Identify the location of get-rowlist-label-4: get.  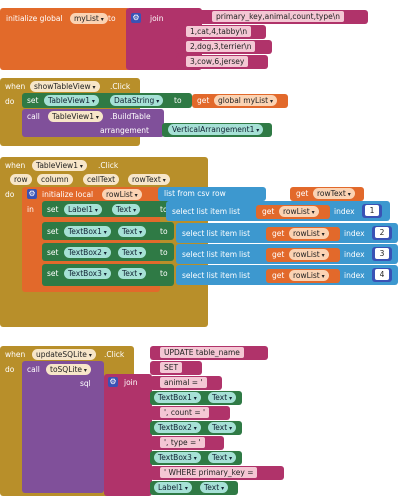
(278, 275).